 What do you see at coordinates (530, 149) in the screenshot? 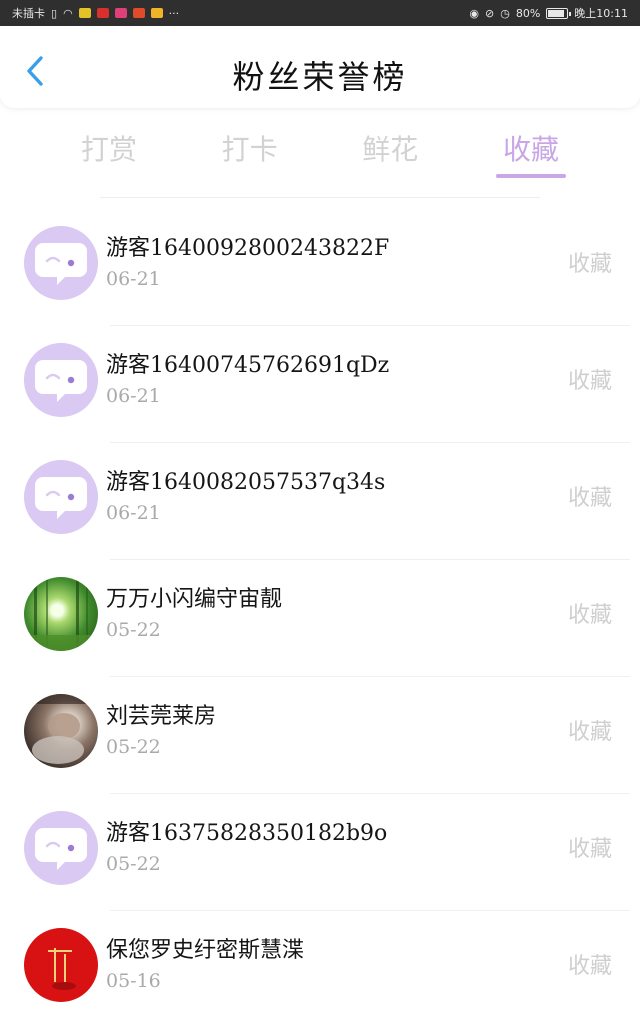
I see `tab-label: 收藏` at bounding box center [530, 149].